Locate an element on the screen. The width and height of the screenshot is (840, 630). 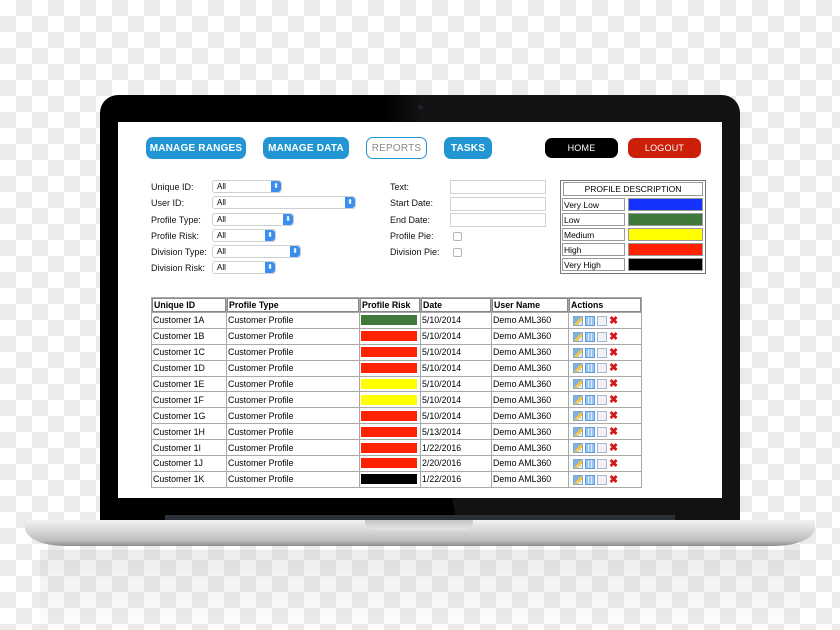
reports-button: REPORTS is located at coordinates (396, 148).